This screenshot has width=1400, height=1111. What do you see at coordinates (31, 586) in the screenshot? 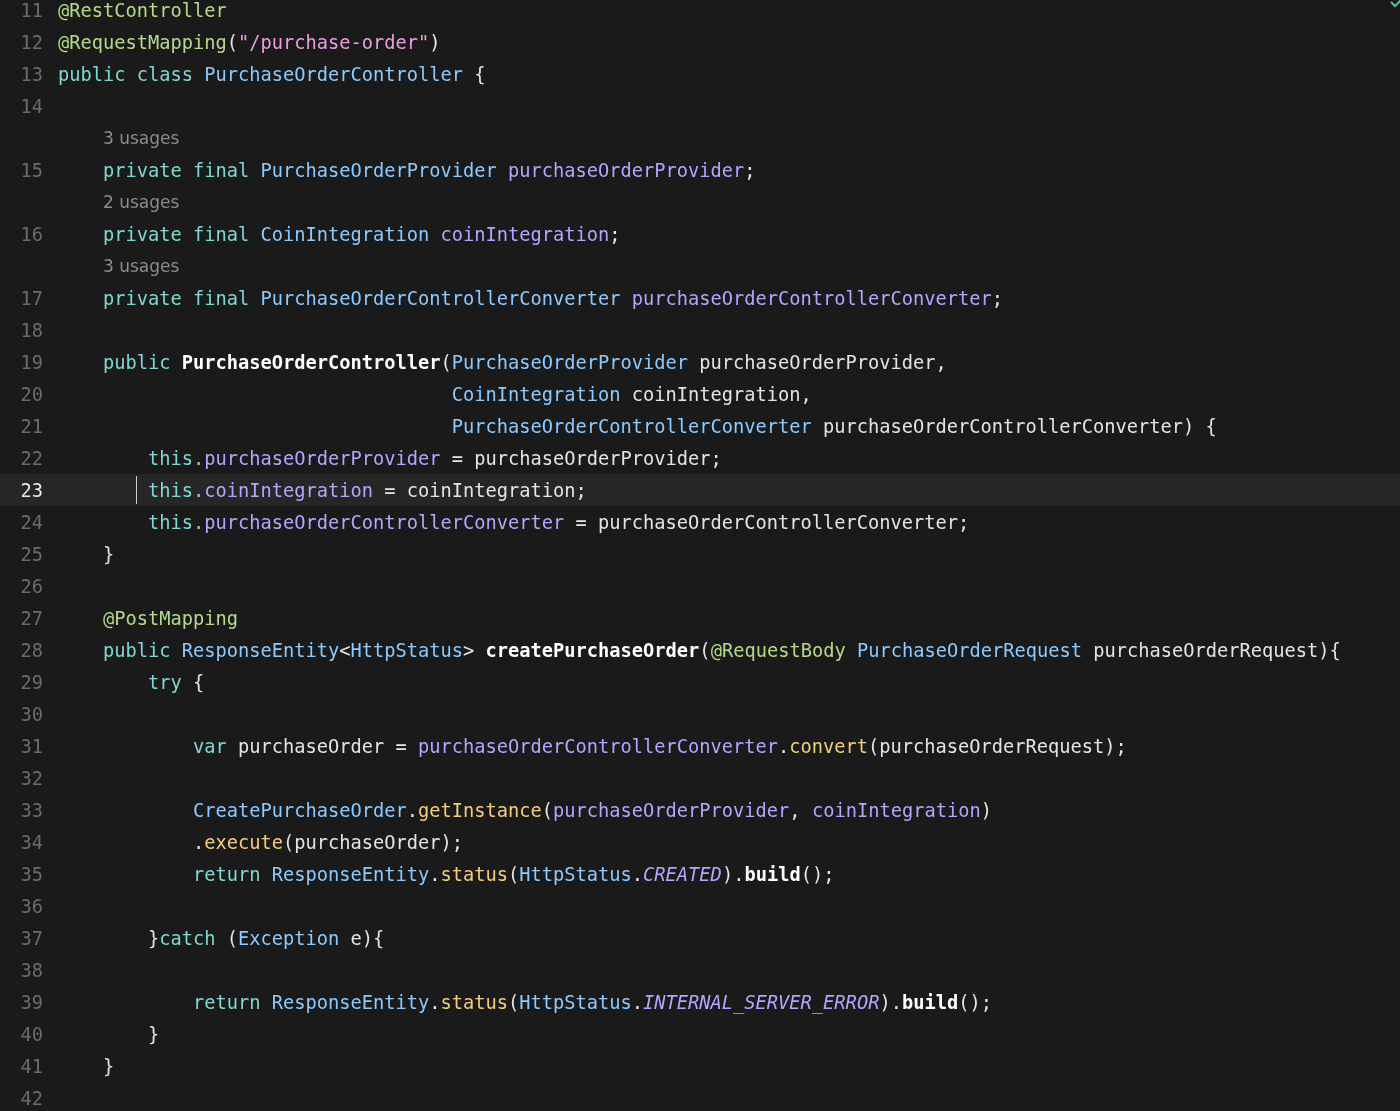
I see `line-number: 26` at bounding box center [31, 586].